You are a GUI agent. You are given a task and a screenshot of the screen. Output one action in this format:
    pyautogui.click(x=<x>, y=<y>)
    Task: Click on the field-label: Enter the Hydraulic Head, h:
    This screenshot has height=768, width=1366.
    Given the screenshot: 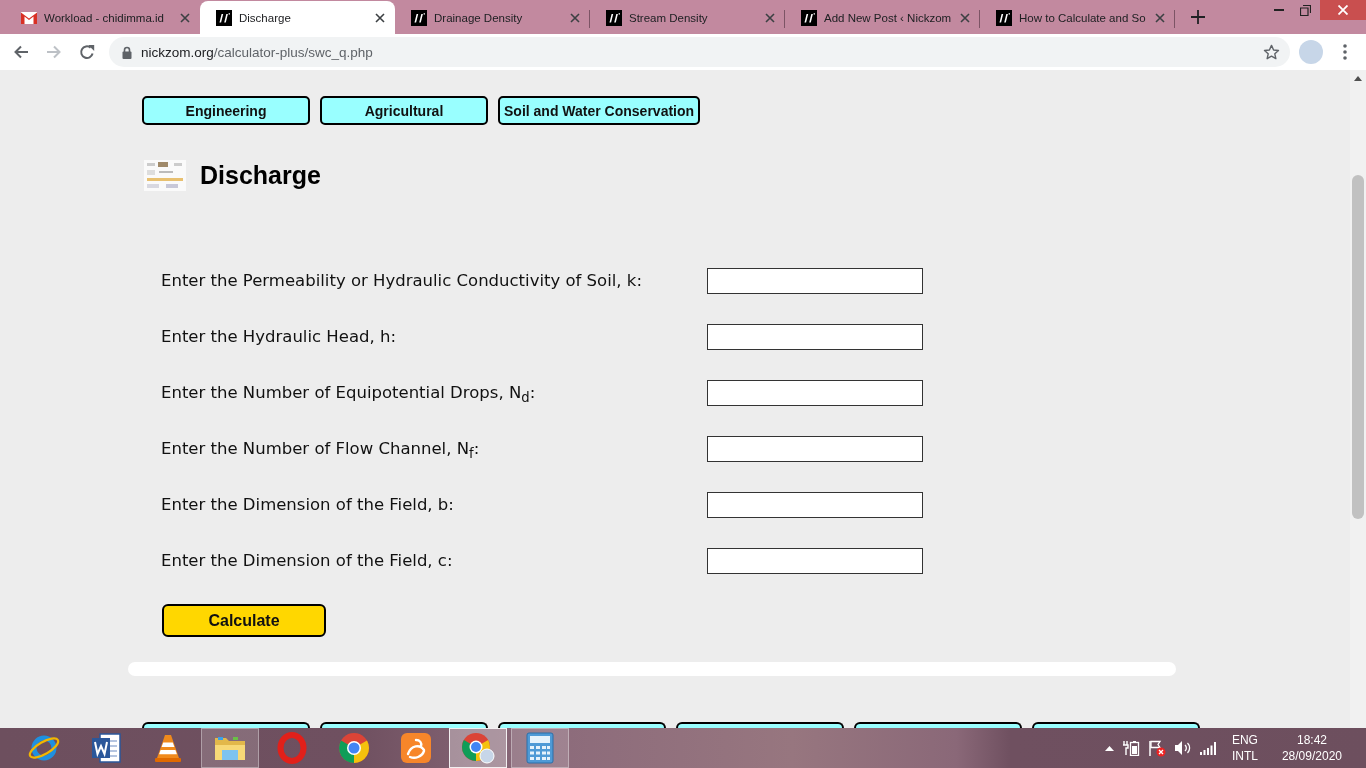 What is the action you would take?
    pyautogui.click(x=279, y=337)
    